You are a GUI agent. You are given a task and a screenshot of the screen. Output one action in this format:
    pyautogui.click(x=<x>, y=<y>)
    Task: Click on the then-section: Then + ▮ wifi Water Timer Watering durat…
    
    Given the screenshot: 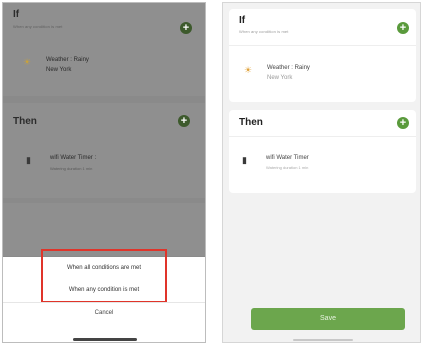 What is the action you would take?
    pyautogui.click(x=322, y=151)
    